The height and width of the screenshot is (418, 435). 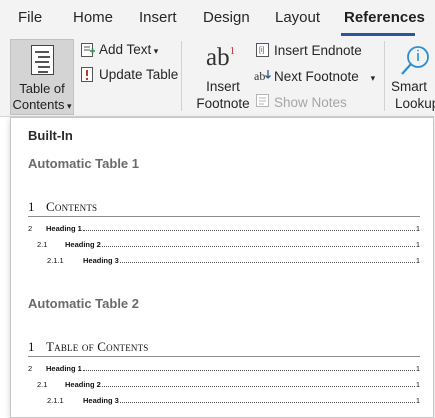 I want to click on add-text-icon, so click(x=88, y=52).